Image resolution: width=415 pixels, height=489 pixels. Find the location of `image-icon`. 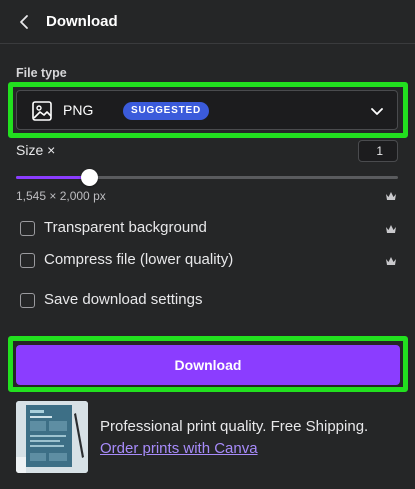

image-icon is located at coordinates (42, 111).